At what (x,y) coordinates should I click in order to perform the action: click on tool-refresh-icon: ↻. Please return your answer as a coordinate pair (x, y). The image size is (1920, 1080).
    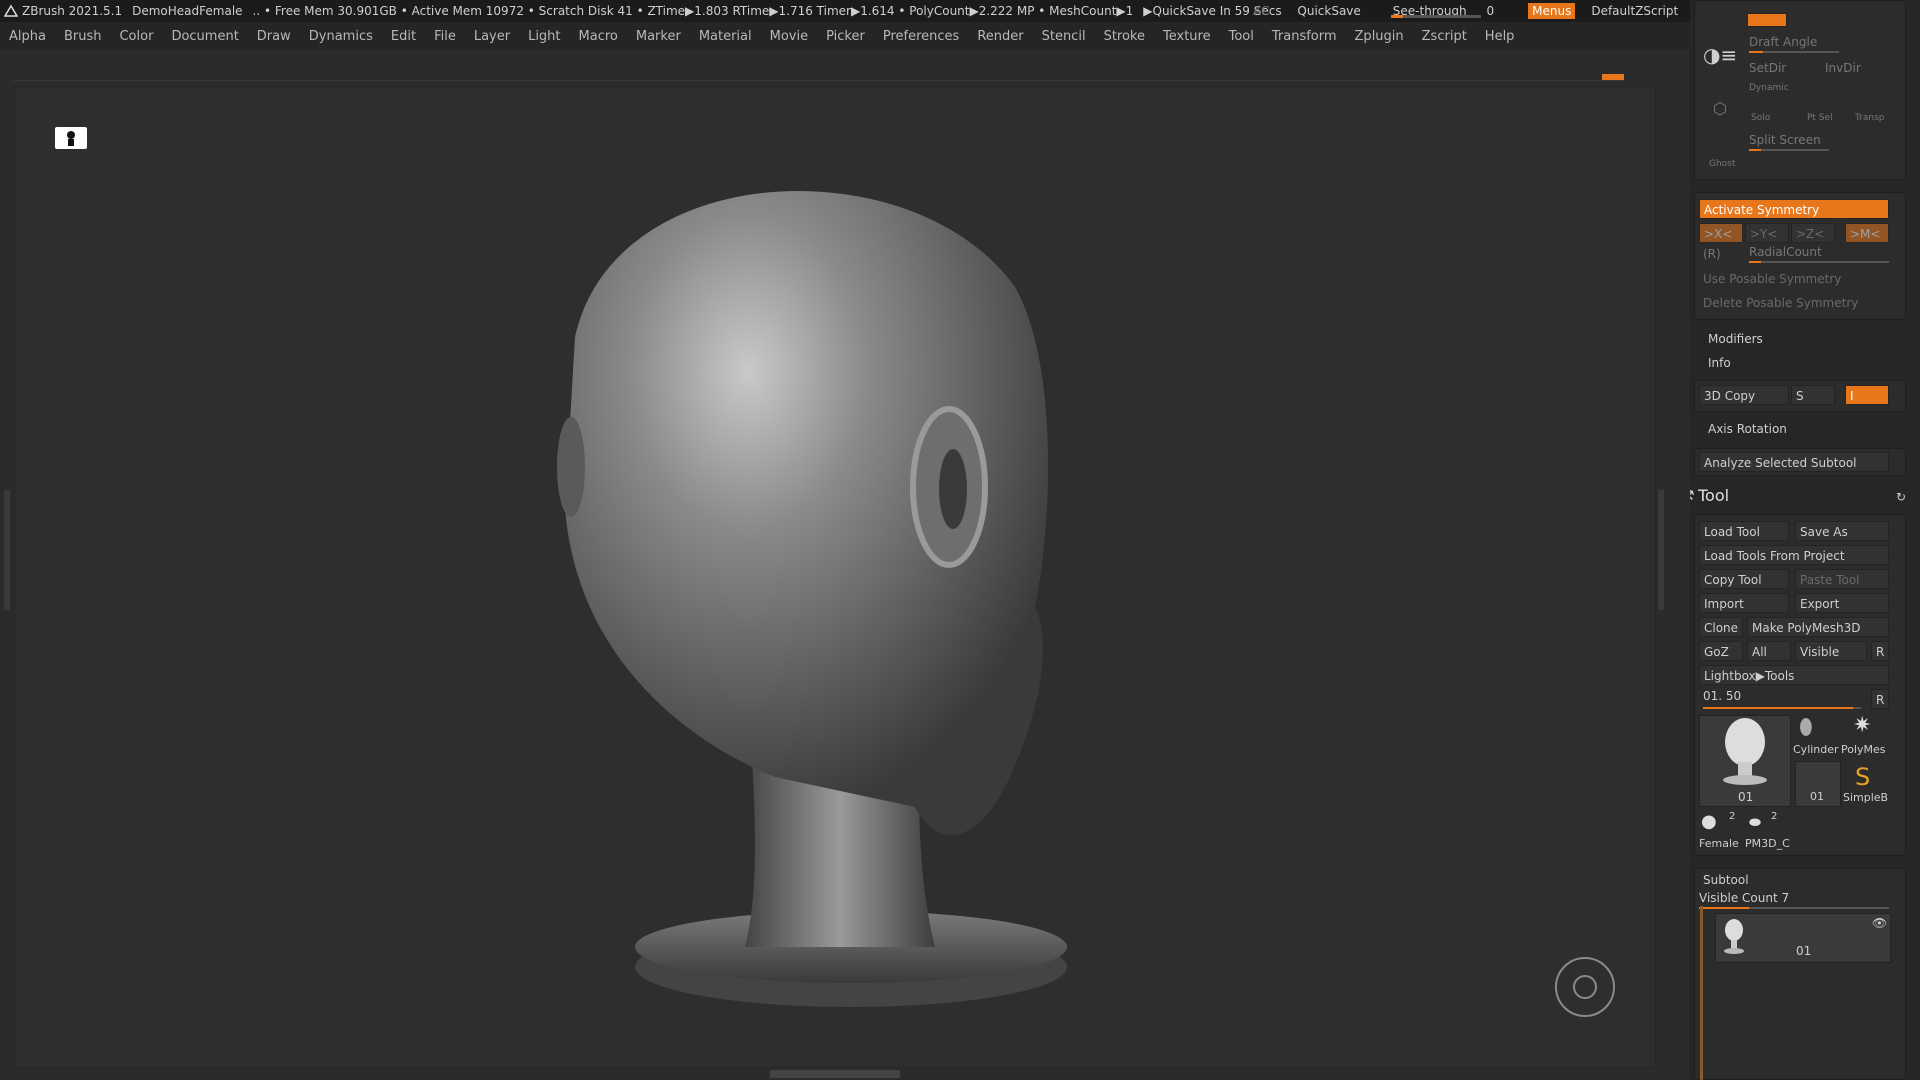
    Looking at the image, I should click on (1901, 497).